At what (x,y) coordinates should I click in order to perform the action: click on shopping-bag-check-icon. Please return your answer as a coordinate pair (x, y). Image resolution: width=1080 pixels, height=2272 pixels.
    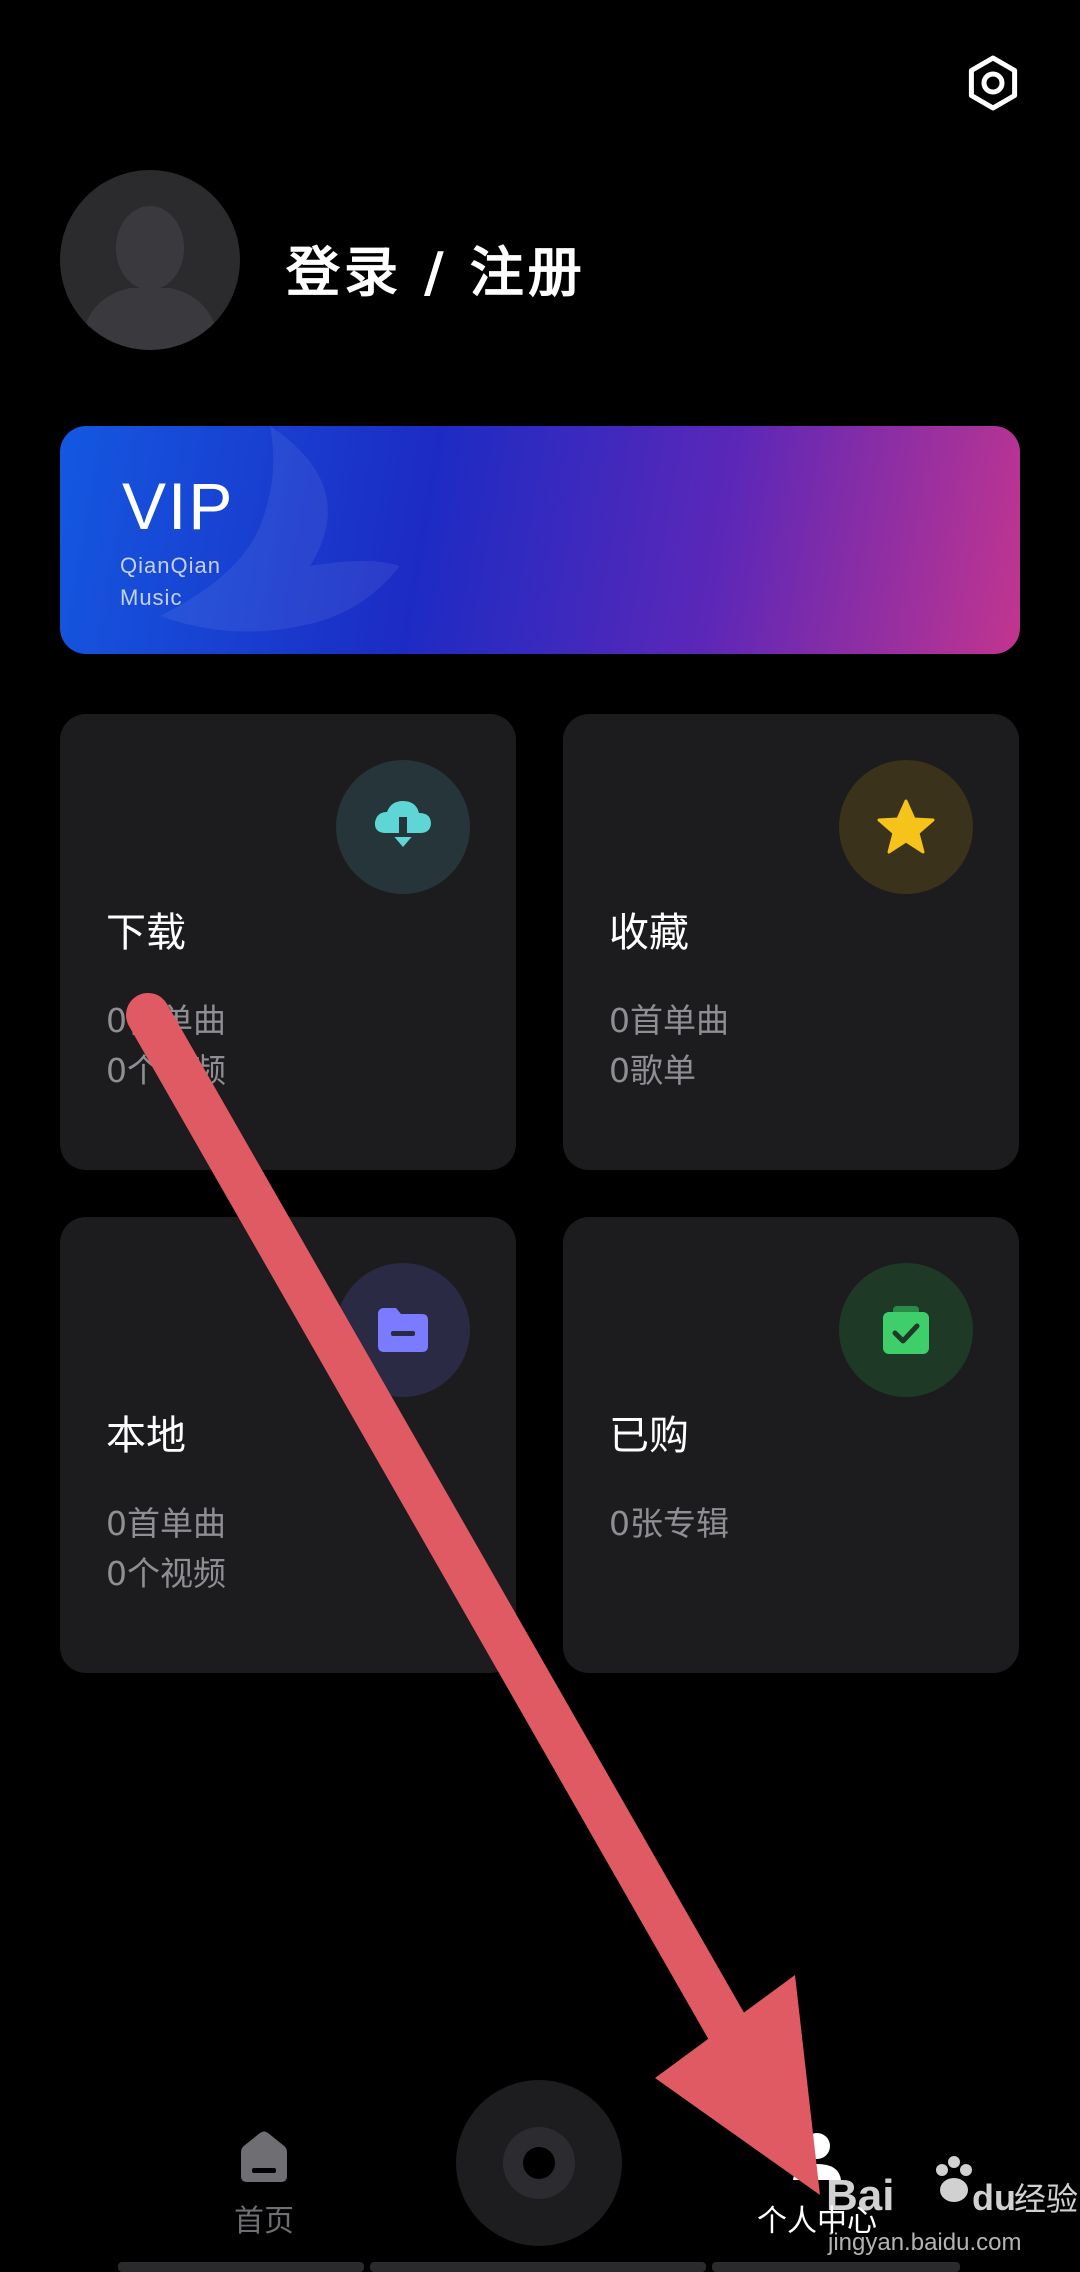
    Looking at the image, I should click on (906, 1330).